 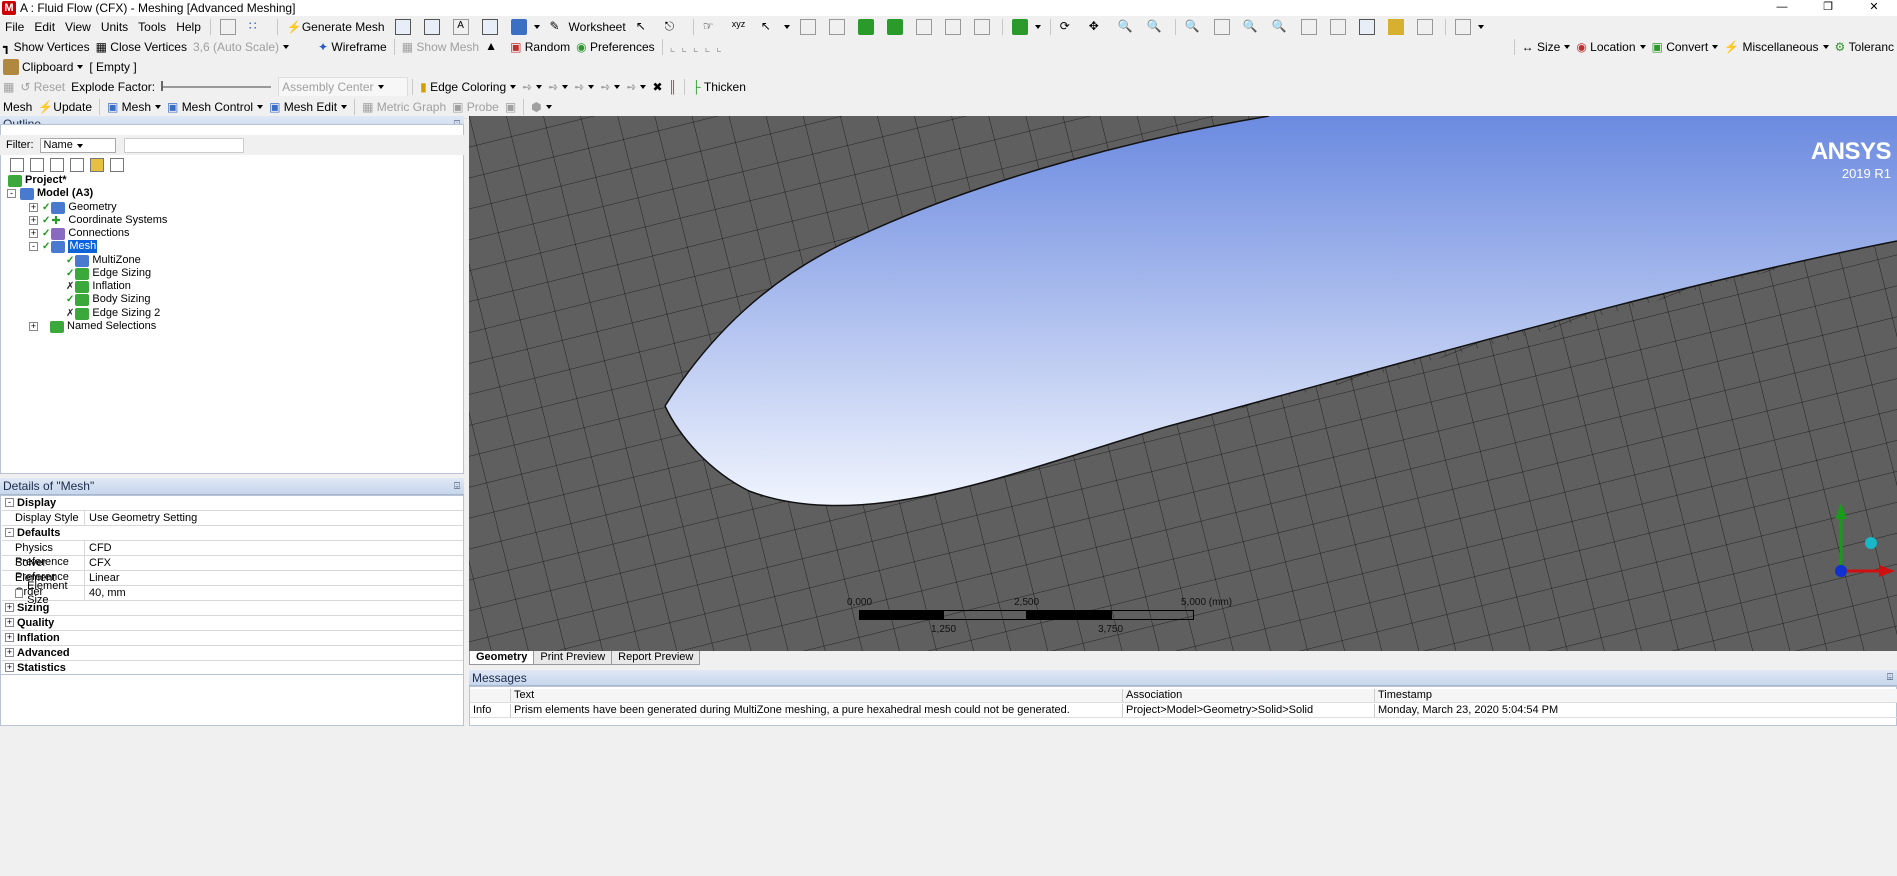 I want to click on tree-node-body-sizing: ✓ Body Sizing, so click(x=108, y=299).